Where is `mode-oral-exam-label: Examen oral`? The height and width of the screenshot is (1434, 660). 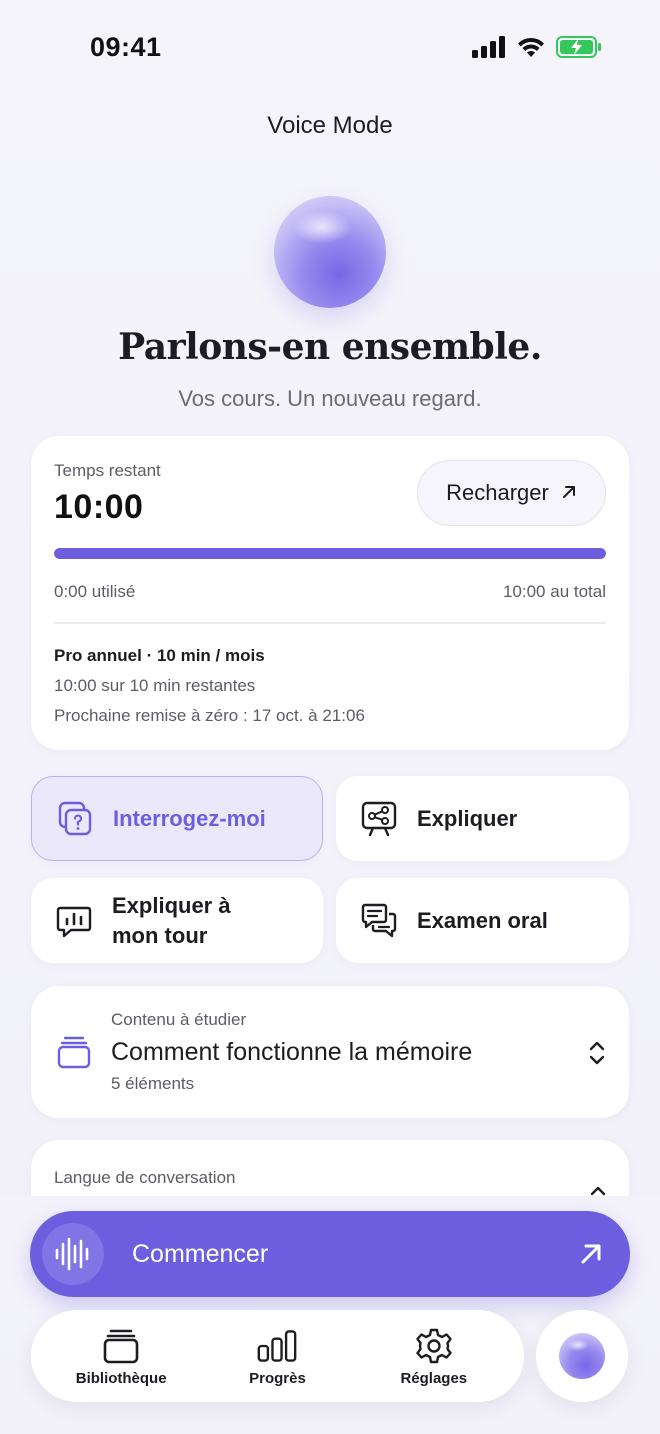 mode-oral-exam-label: Examen oral is located at coordinates (482, 920).